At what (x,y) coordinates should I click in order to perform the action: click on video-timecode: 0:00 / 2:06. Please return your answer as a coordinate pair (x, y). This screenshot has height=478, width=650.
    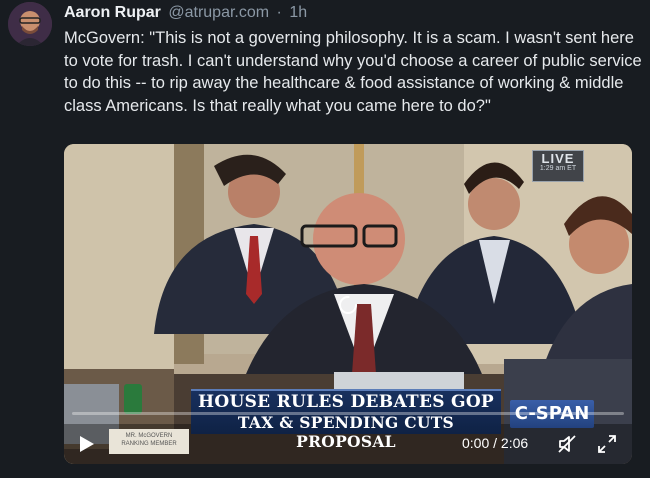
    Looking at the image, I should click on (495, 443).